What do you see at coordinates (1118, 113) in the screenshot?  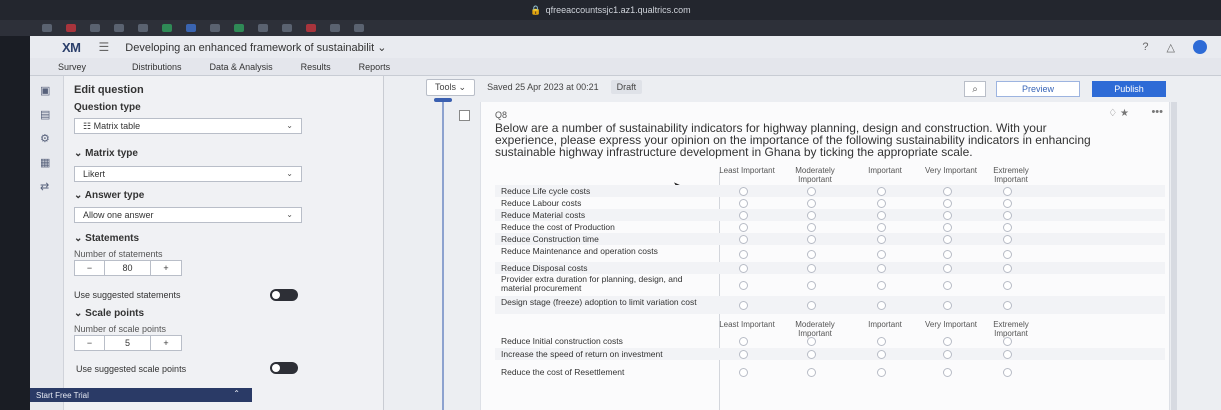 I see `question-actions-icons: ♢ ★` at bounding box center [1118, 113].